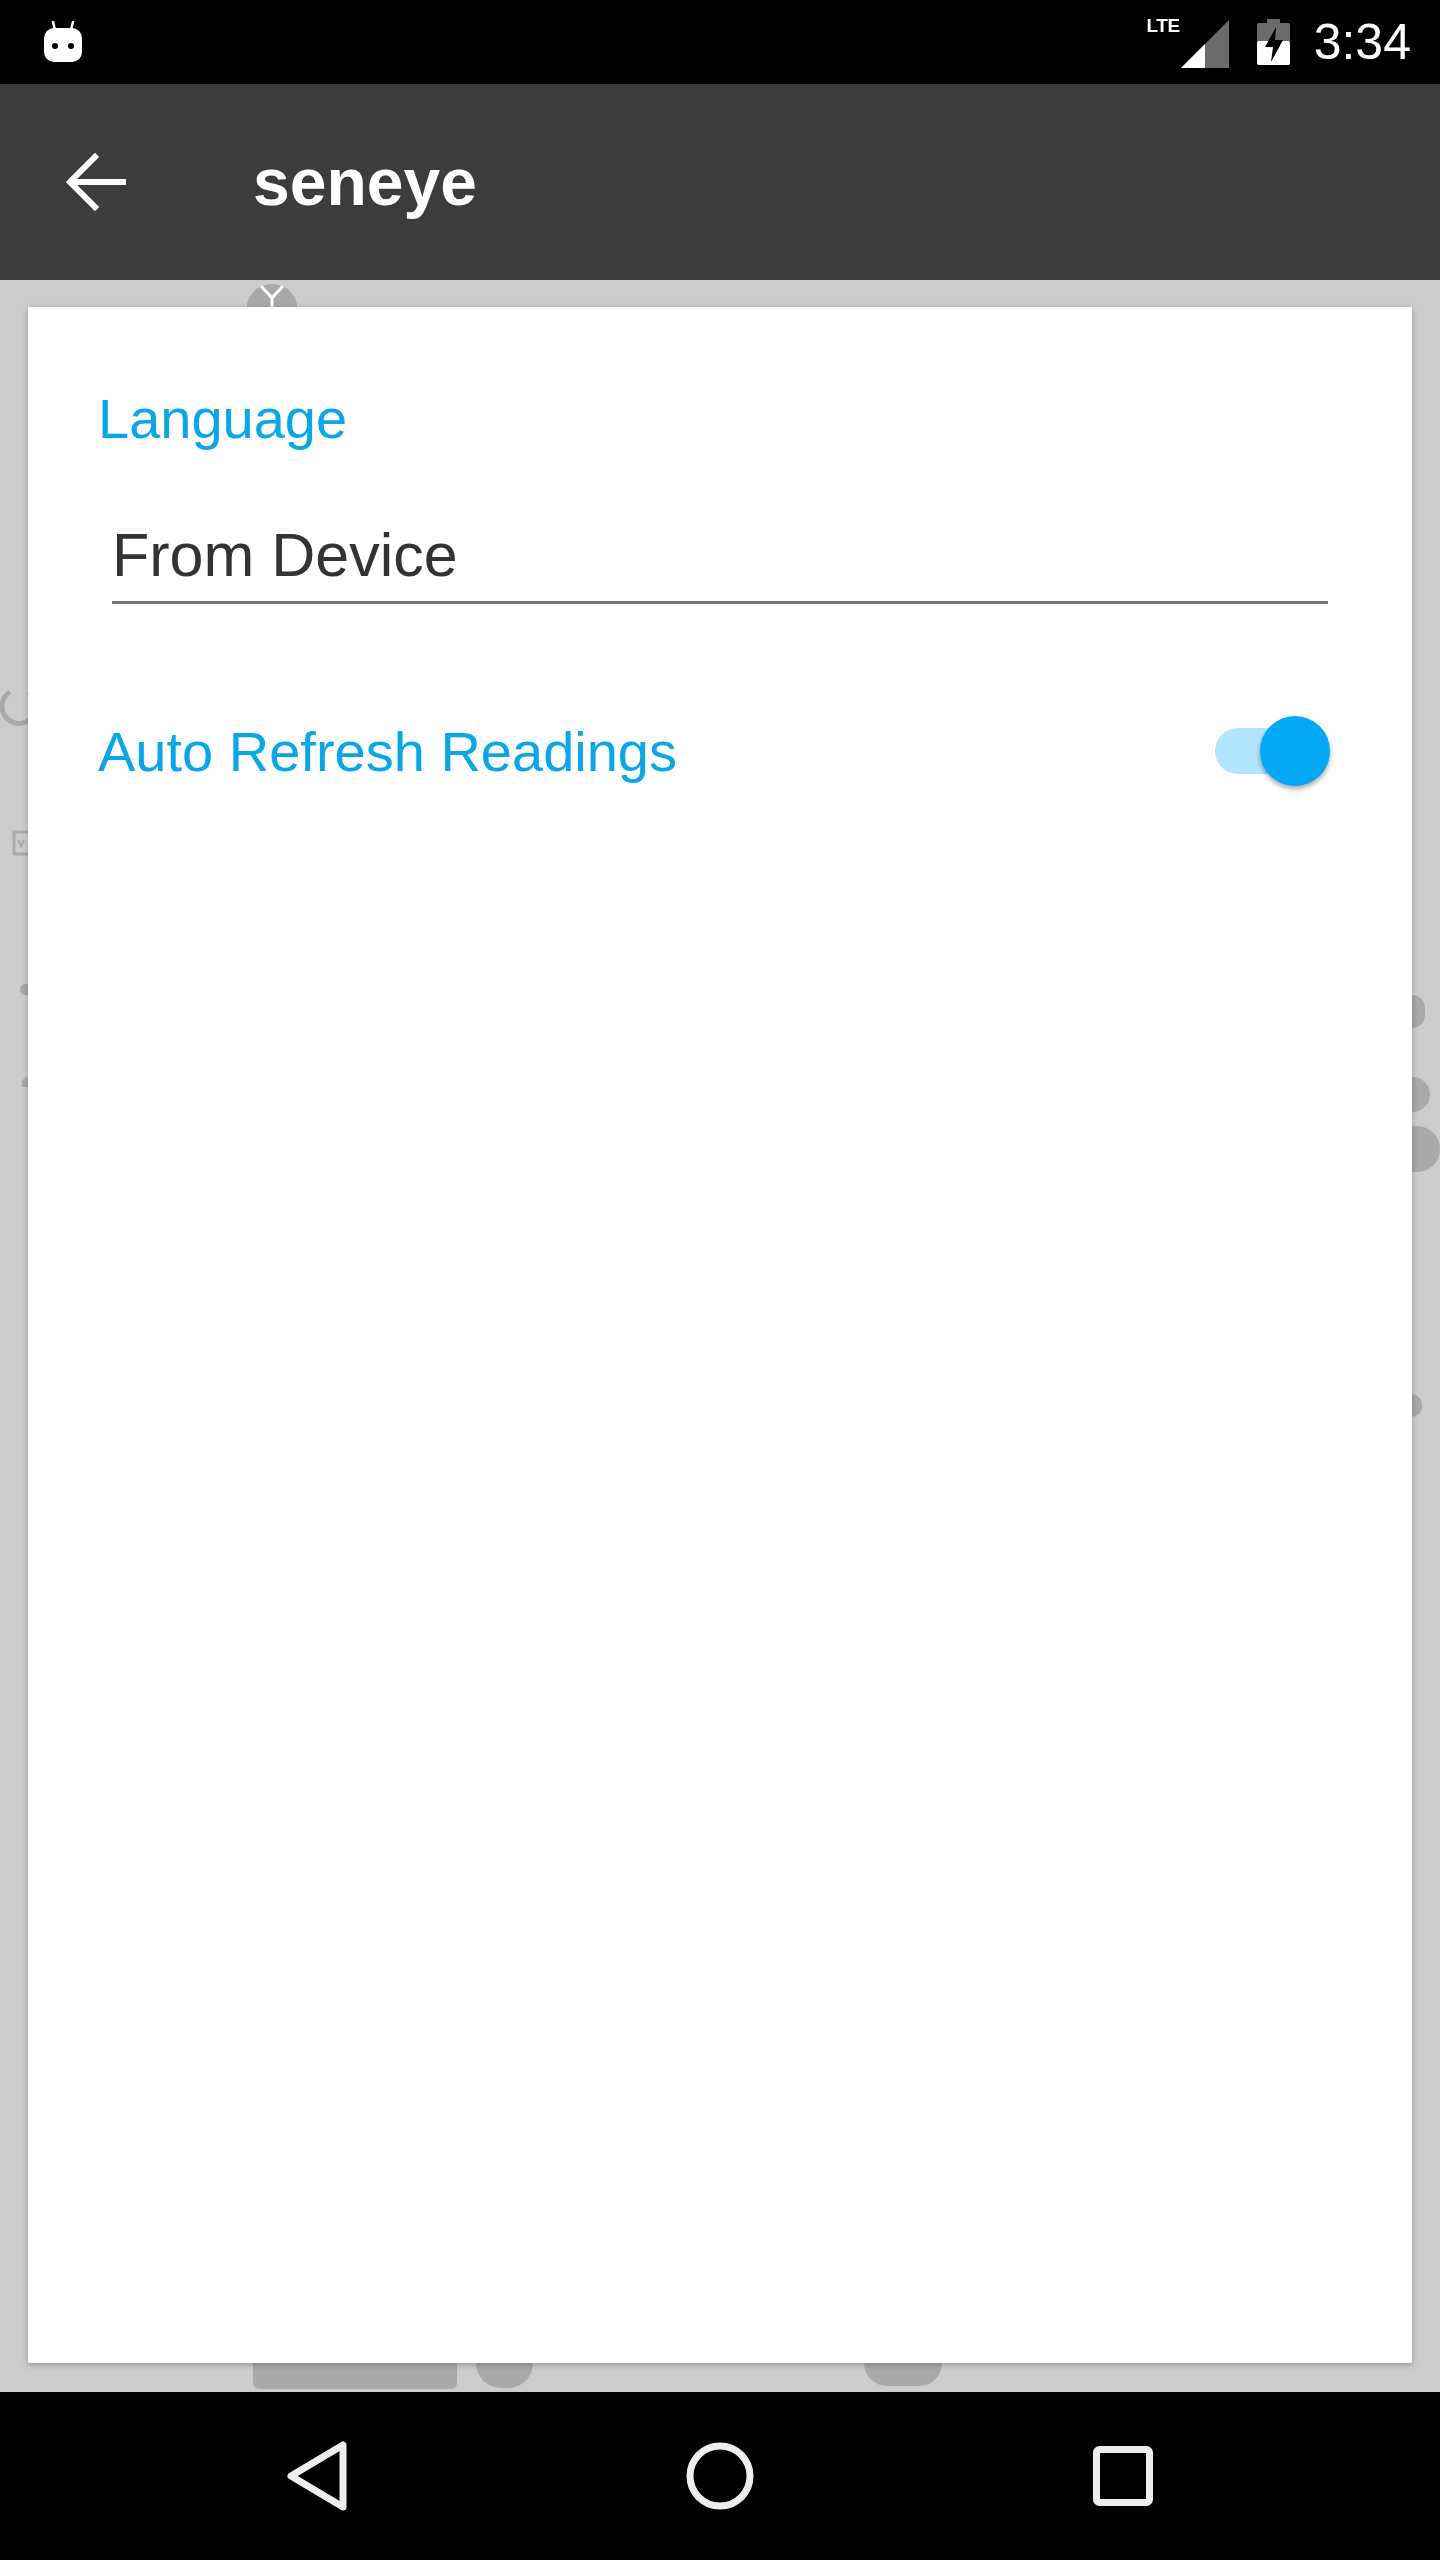  I want to click on language-label: Language, so click(223, 419).